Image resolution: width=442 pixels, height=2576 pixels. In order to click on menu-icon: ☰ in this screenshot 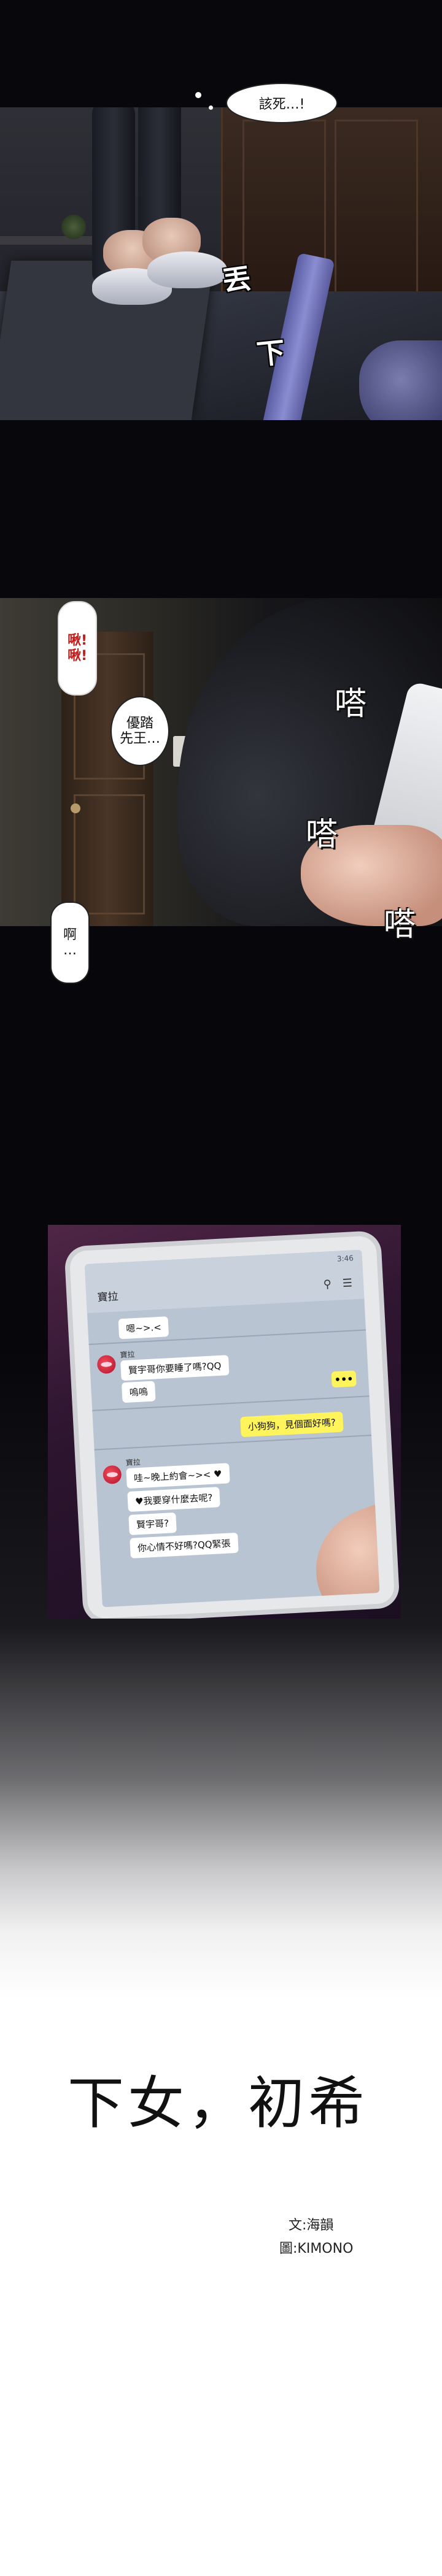, I will do `click(347, 1283)`.